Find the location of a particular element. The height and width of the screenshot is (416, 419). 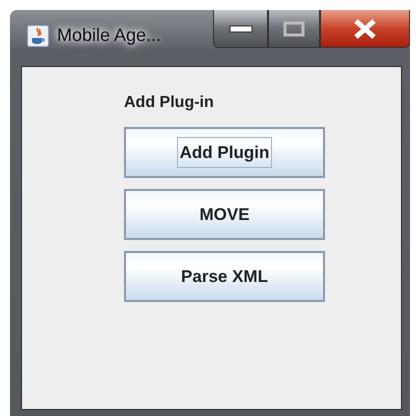

minimize-button is located at coordinates (240, 29).